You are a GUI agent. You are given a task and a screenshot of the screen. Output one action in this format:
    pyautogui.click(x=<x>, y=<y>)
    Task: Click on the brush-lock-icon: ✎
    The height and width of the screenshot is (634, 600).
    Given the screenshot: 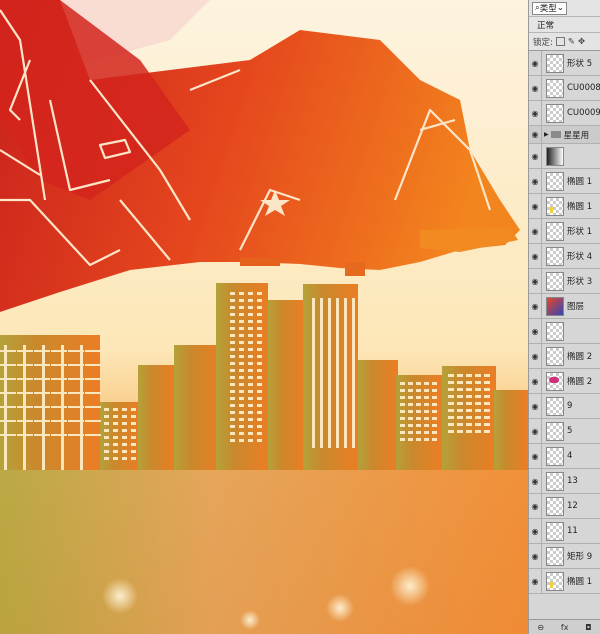 What is the action you would take?
    pyautogui.click(x=571, y=42)
    